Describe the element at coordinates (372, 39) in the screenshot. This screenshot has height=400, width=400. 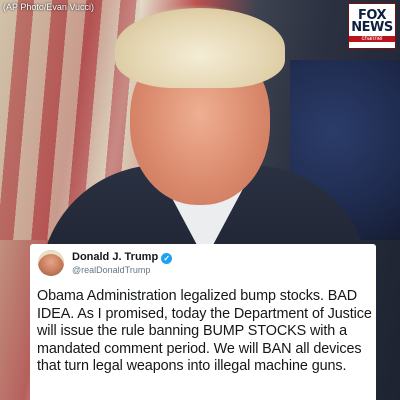
I see `fox-logo-channel: channel` at that location.